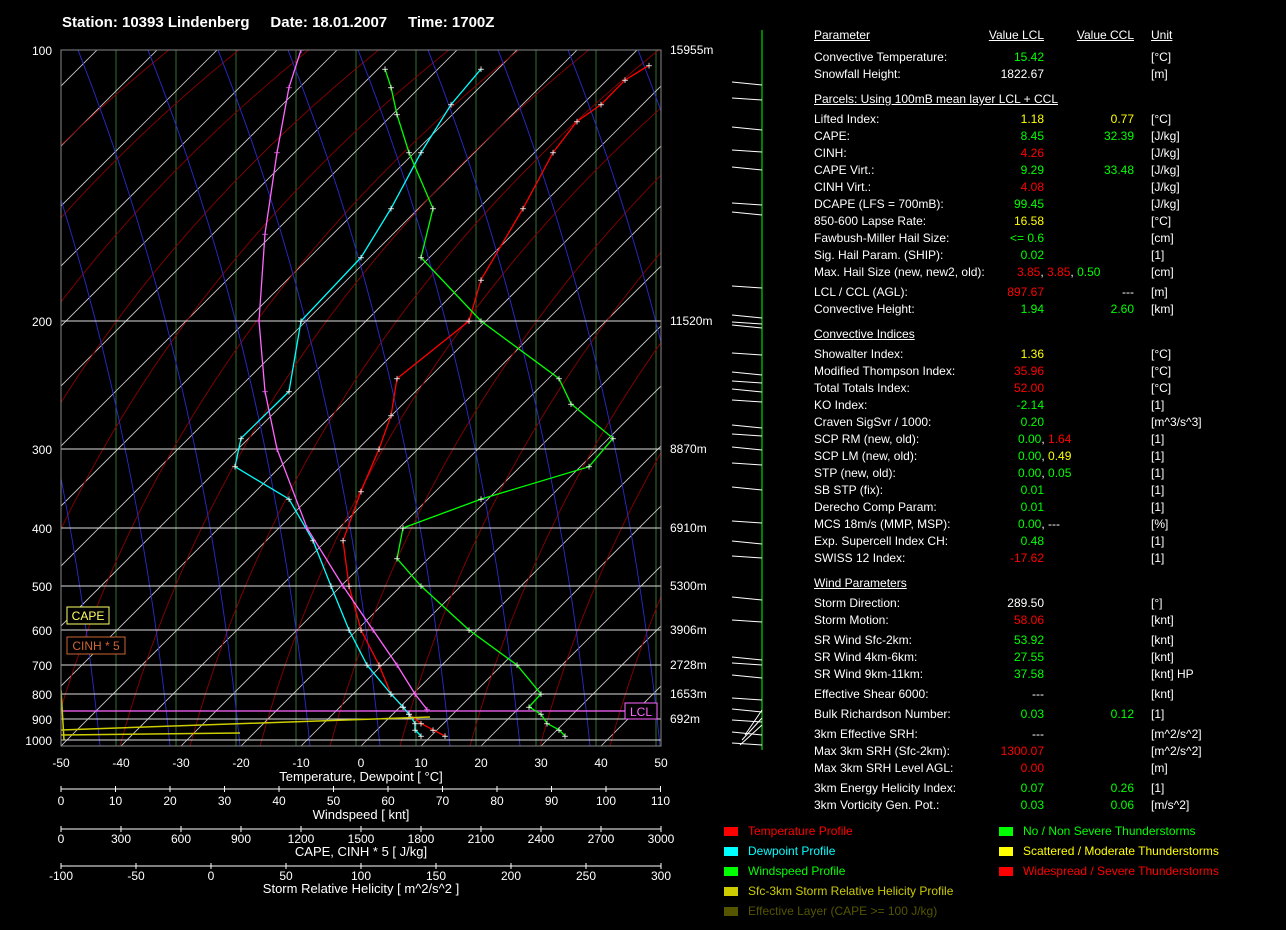  Describe the element at coordinates (541, 763) in the screenshot. I see `temperature-tick-label: 30` at that location.